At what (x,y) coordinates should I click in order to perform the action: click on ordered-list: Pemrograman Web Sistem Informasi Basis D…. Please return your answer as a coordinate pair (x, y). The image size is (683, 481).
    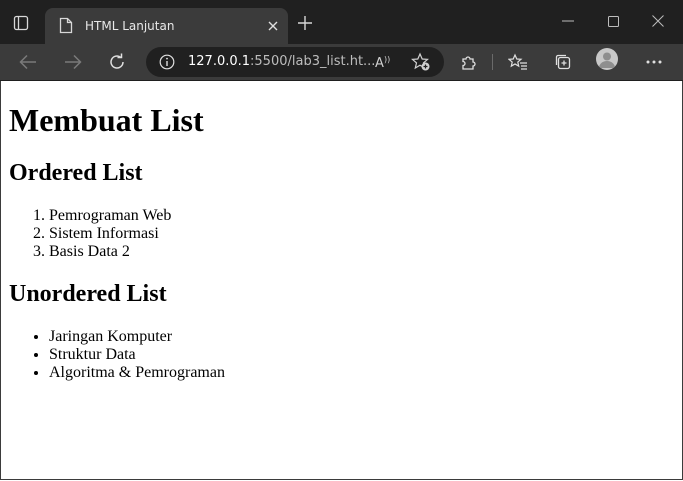
    Looking at the image, I should click on (90, 234).